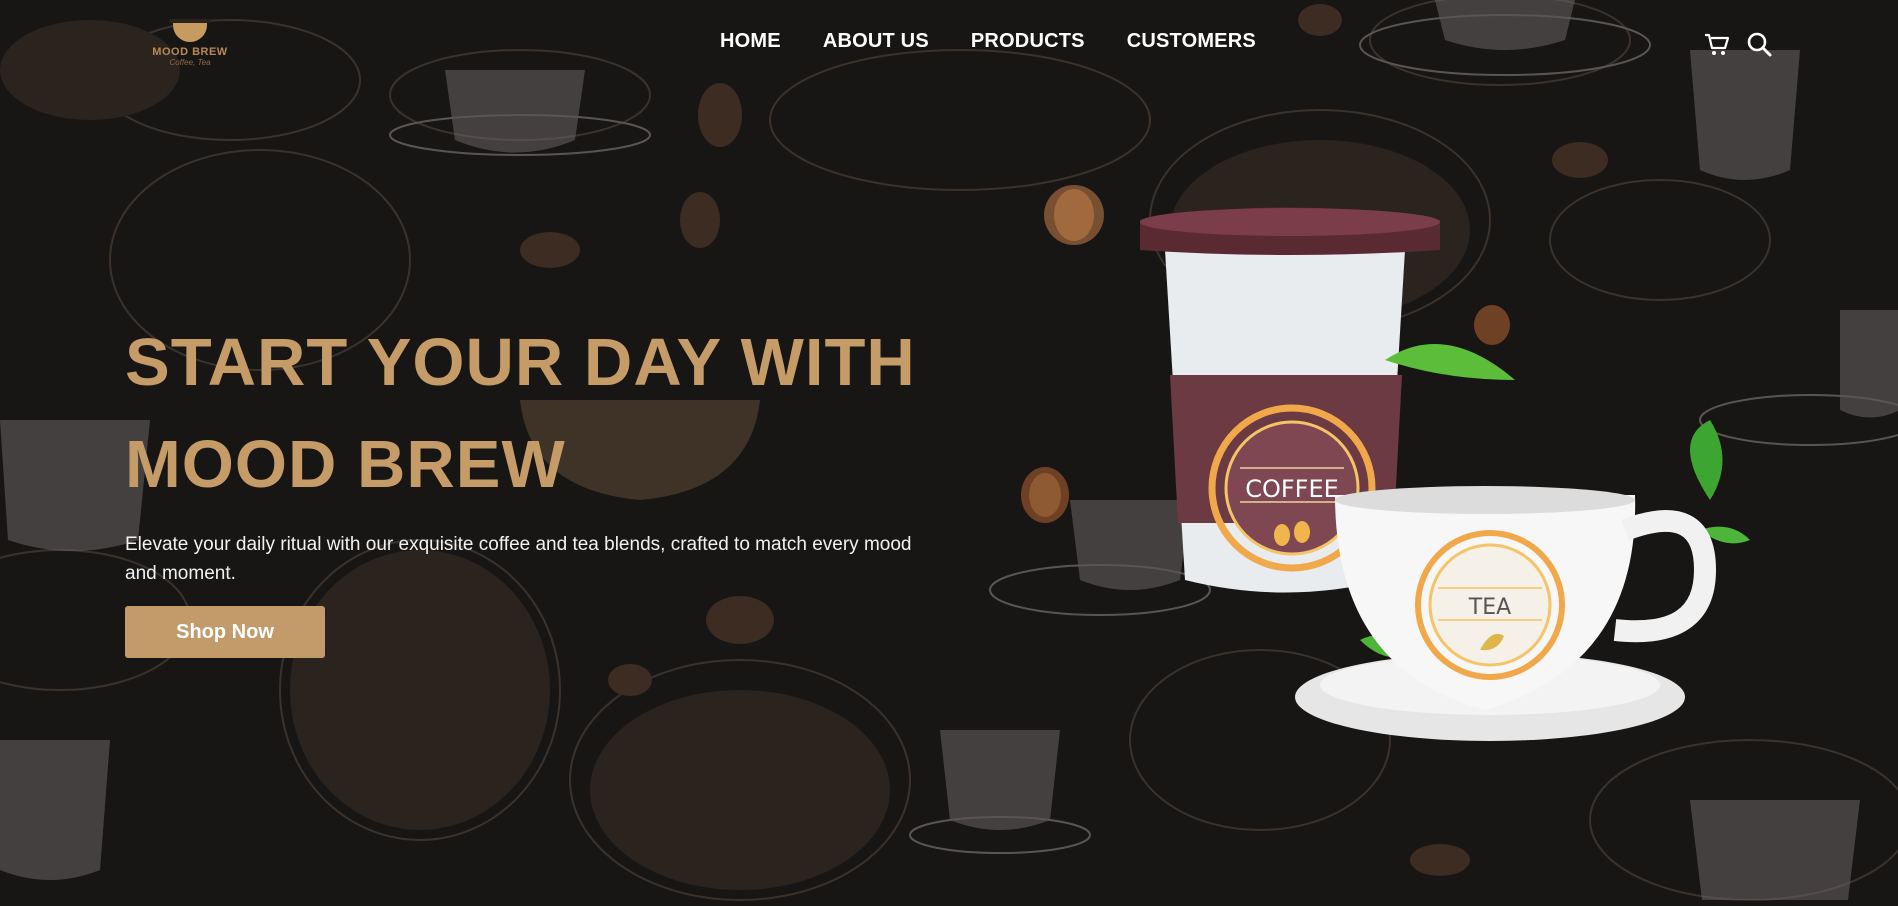 This screenshot has width=1898, height=906. Describe the element at coordinates (1738, 44) in the screenshot. I see `header-actions` at that location.